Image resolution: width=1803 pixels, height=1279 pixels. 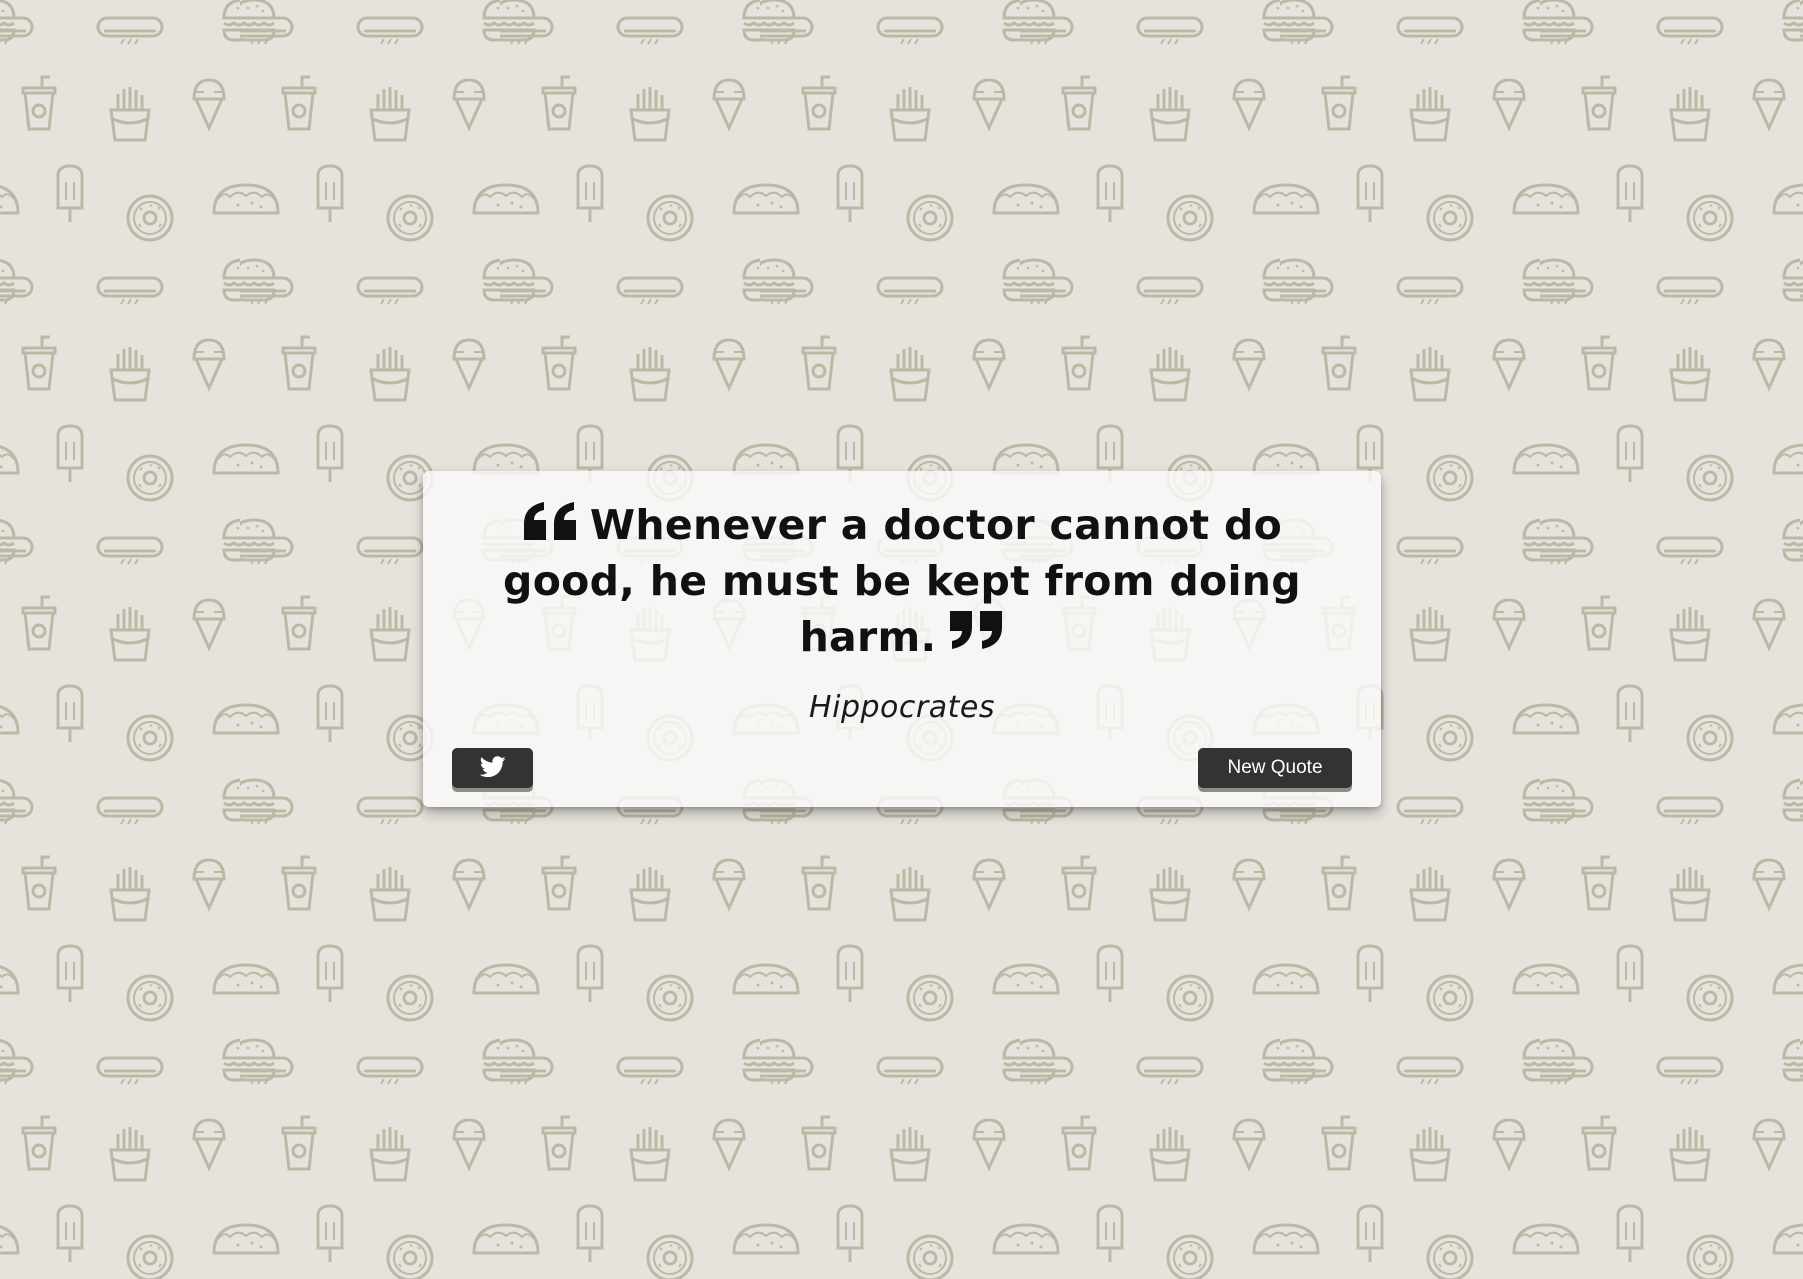 I want to click on twitter-icon, so click(x=492, y=768).